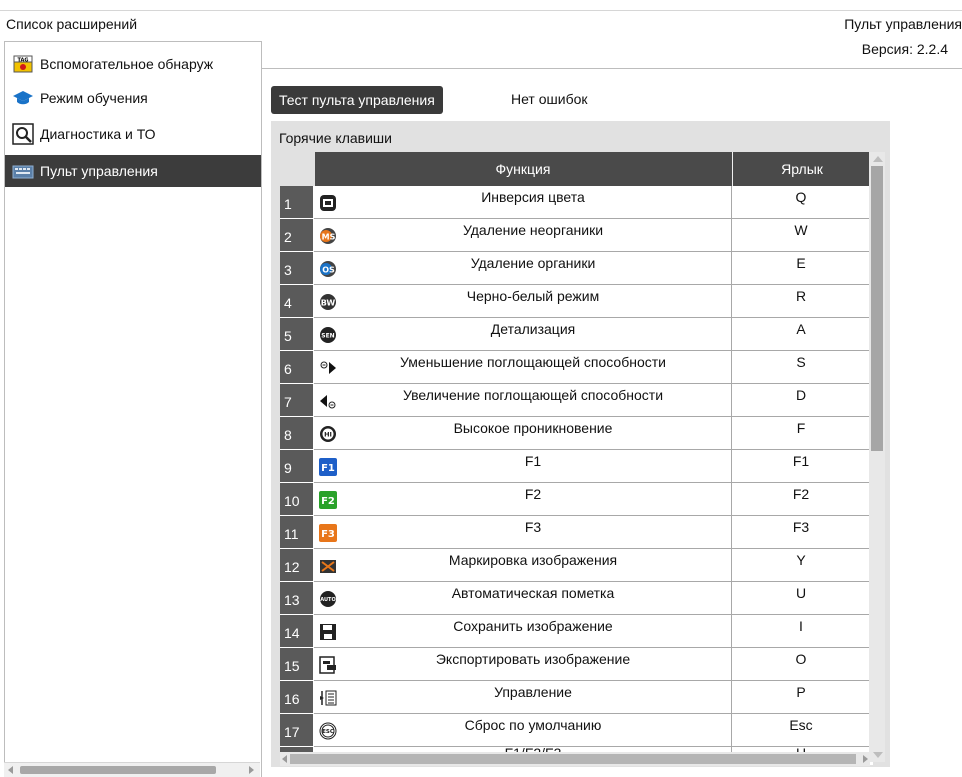 This screenshot has width=962, height=777. I want to click on table-row: 17 ESC Сброс по умолчанию Esc, so click(576, 730).